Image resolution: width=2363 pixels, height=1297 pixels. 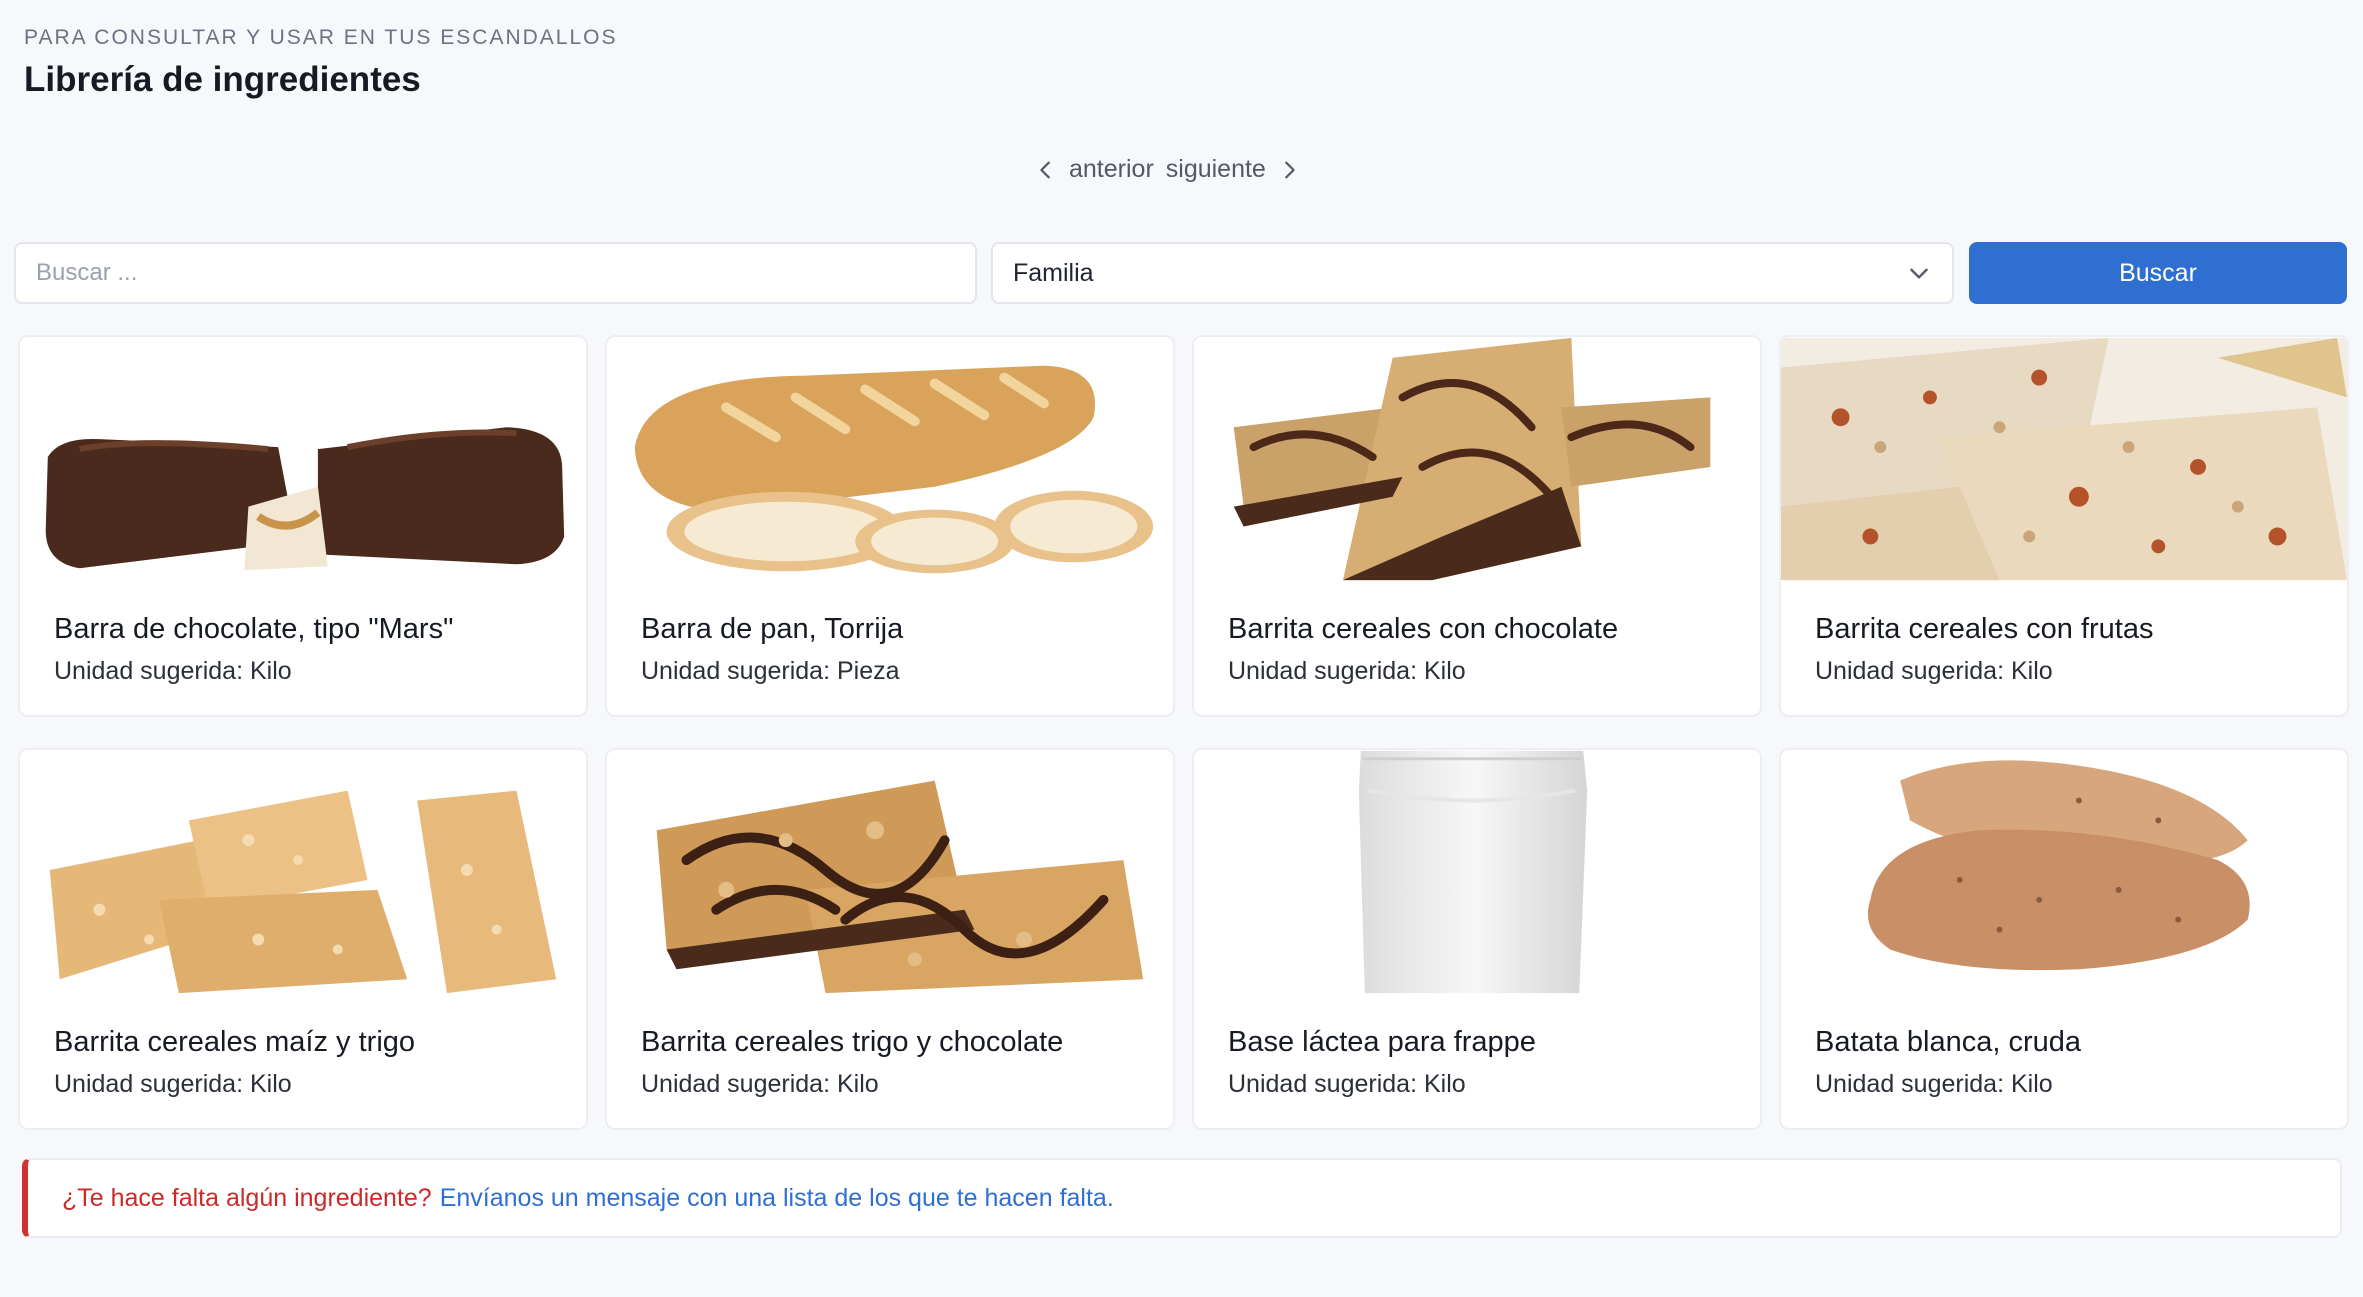 I want to click on pagination: anterior siguiente, so click(x=1167, y=169).